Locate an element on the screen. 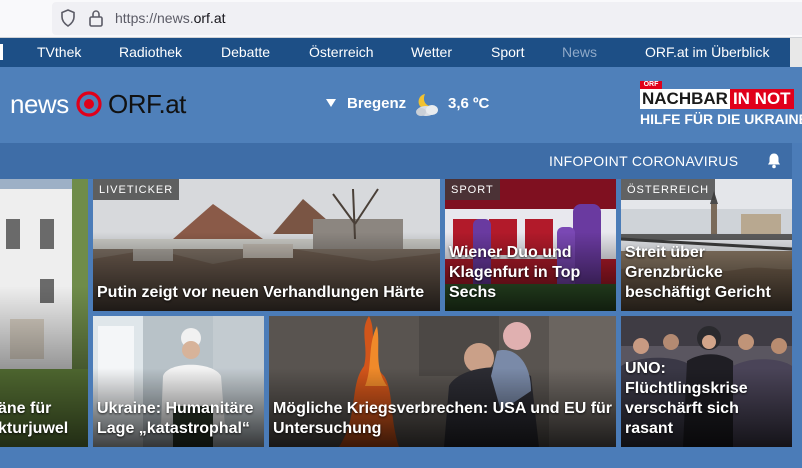 Image resolution: width=802 pixels, height=468 pixels. url-domain: orf.at is located at coordinates (209, 18).